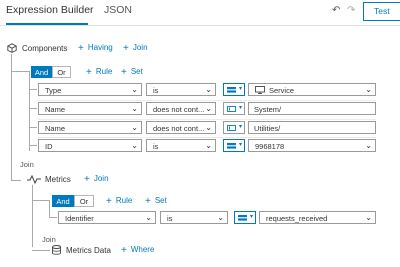 Image resolution: width=400 pixels, height=267 pixels. Describe the element at coordinates (95, 48) in the screenshot. I see `add-having-link: + Having` at that location.